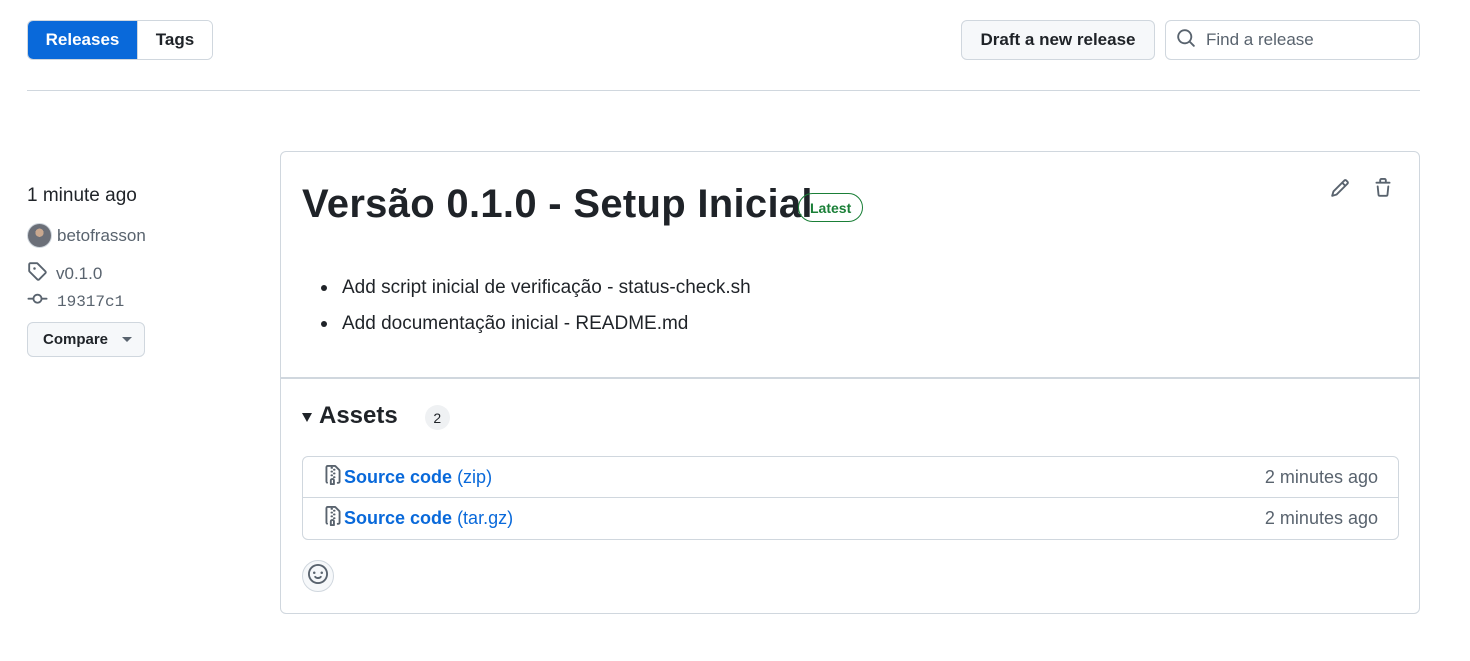 This screenshot has height=661, width=1470. What do you see at coordinates (174, 40) in the screenshot?
I see `tab-tags: Tags` at bounding box center [174, 40].